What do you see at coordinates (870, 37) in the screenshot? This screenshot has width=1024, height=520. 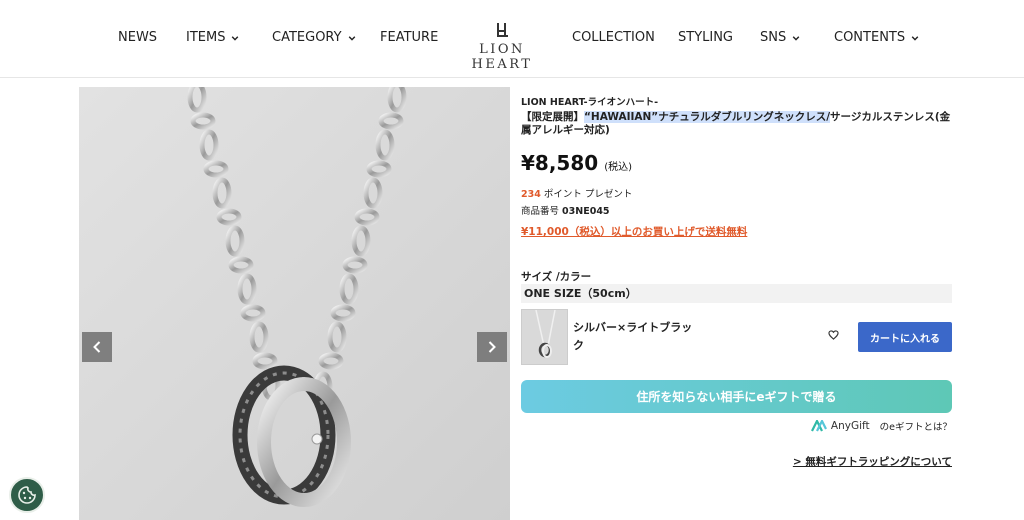 I see `nav-label: CONTENTS` at bounding box center [870, 37].